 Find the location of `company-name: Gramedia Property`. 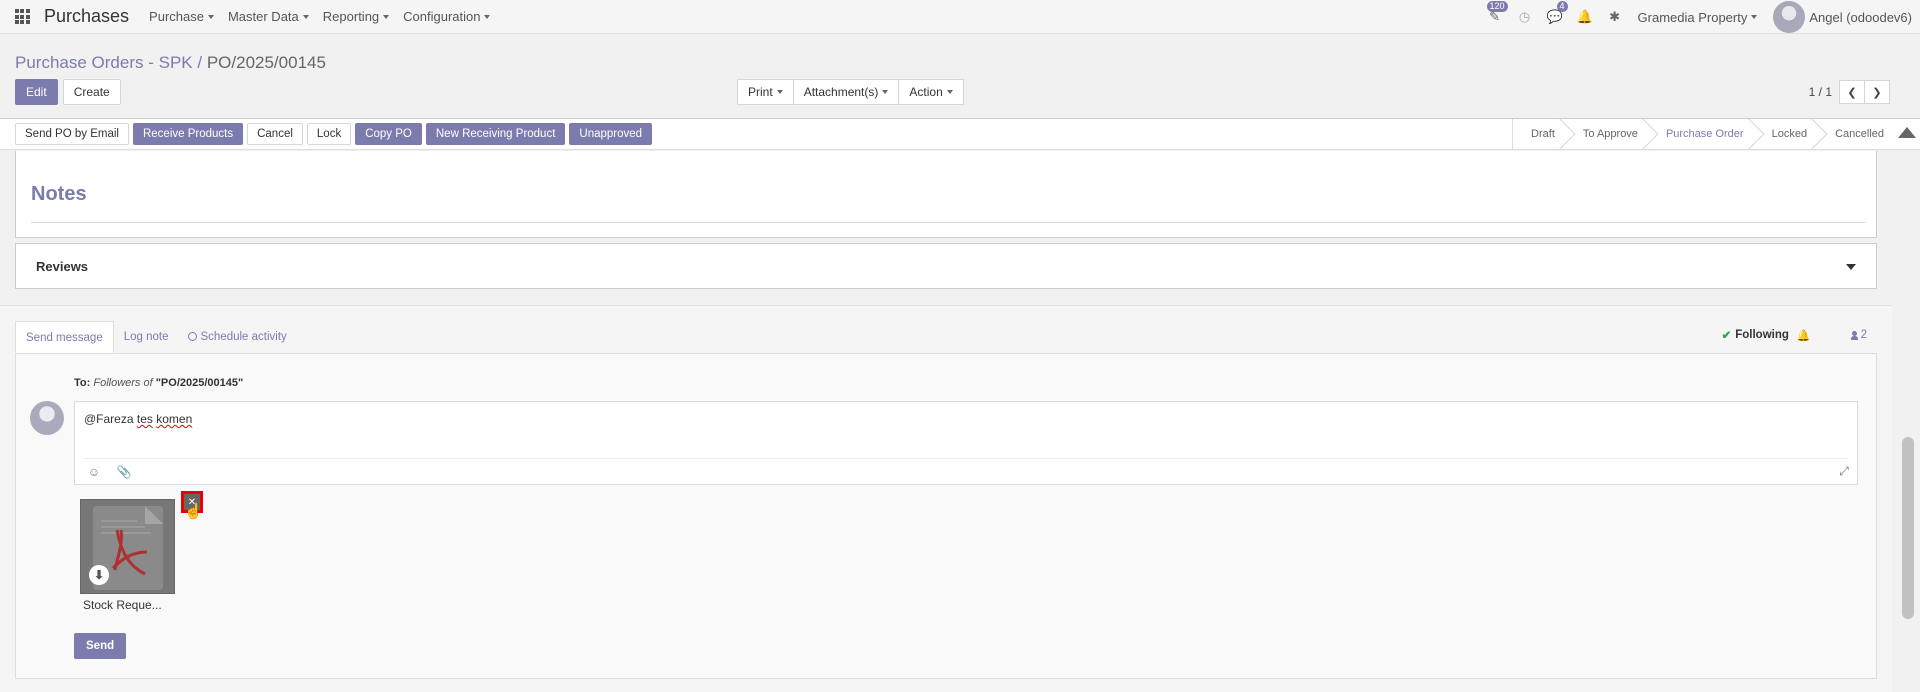

company-name: Gramedia Property is located at coordinates (1692, 17).